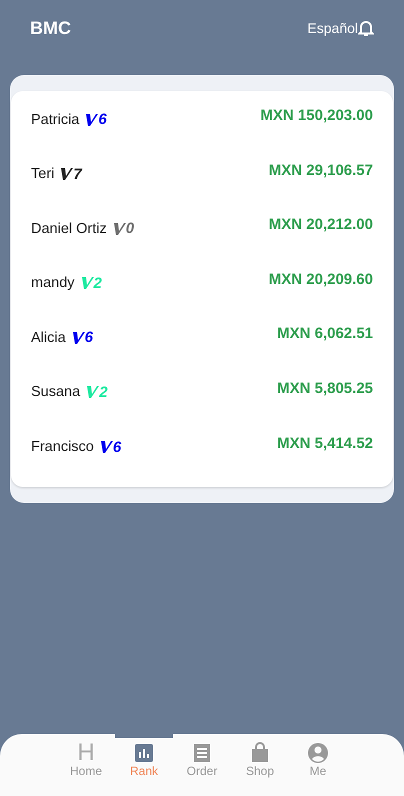 The height and width of the screenshot is (796, 404). I want to click on sales-amount: MXN 20,209.60, so click(320, 279).